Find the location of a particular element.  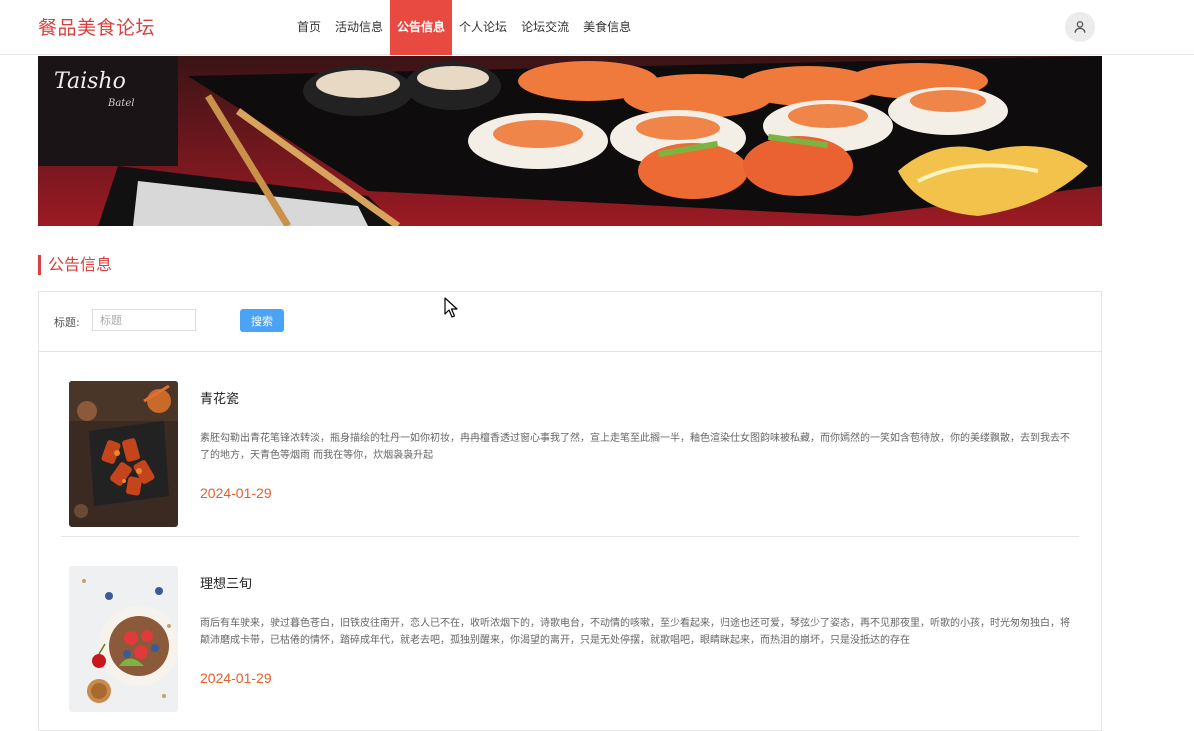

user-avatar is located at coordinates (1080, 27).